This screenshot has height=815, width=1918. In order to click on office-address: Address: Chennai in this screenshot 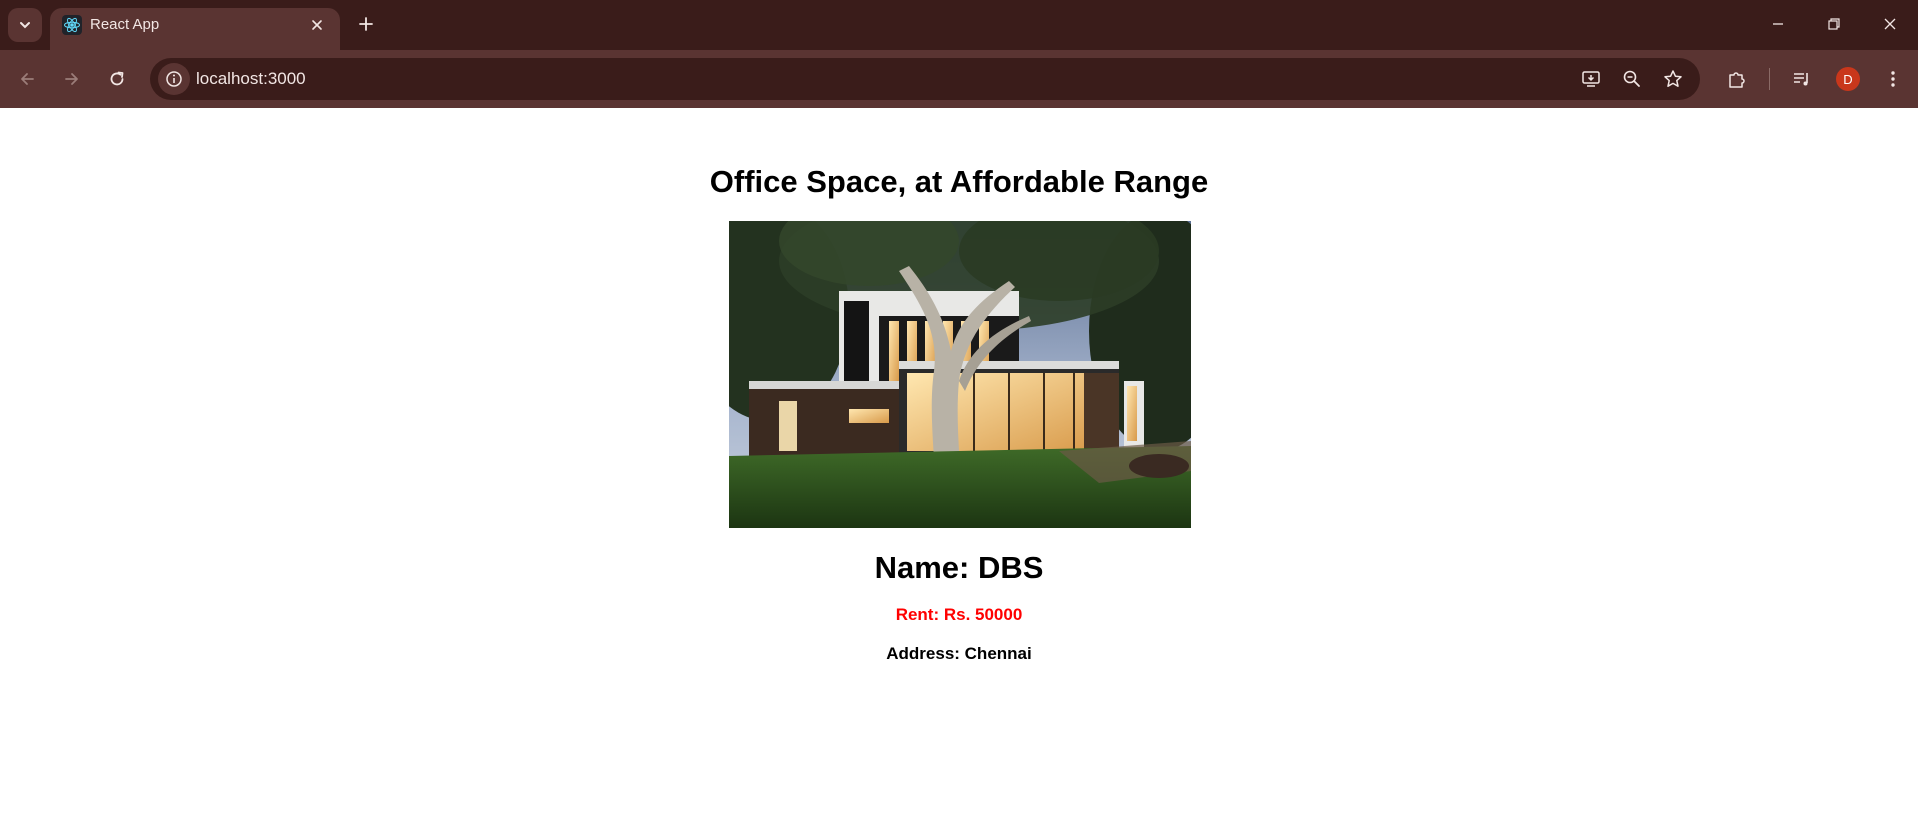, I will do `click(959, 653)`.